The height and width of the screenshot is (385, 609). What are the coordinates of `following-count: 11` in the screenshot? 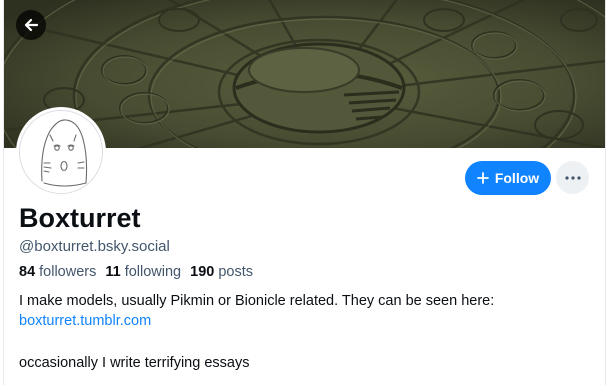 It's located at (113, 272).